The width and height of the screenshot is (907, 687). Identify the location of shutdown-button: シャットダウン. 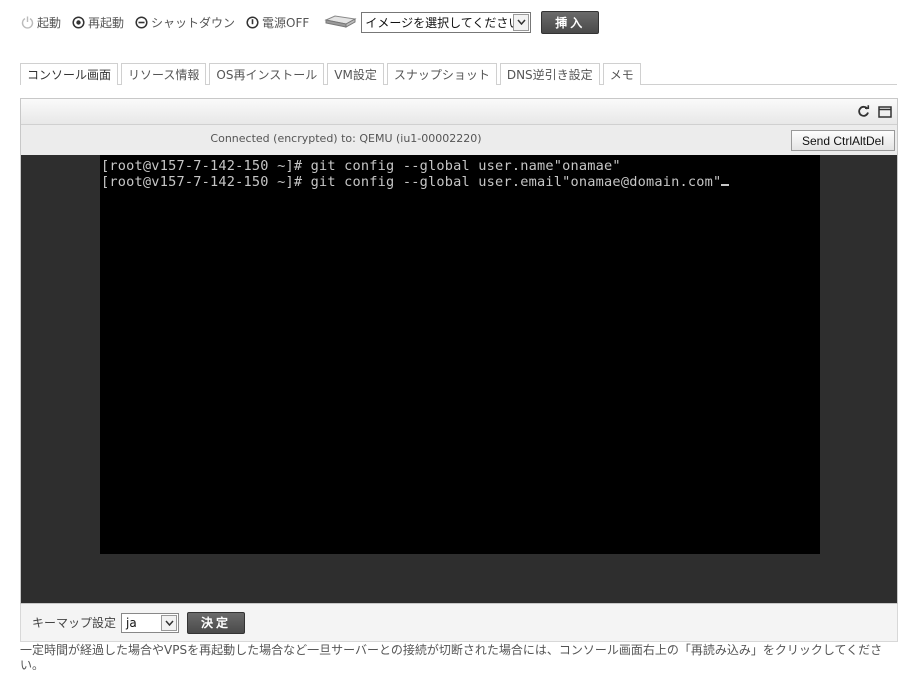
(184, 22).